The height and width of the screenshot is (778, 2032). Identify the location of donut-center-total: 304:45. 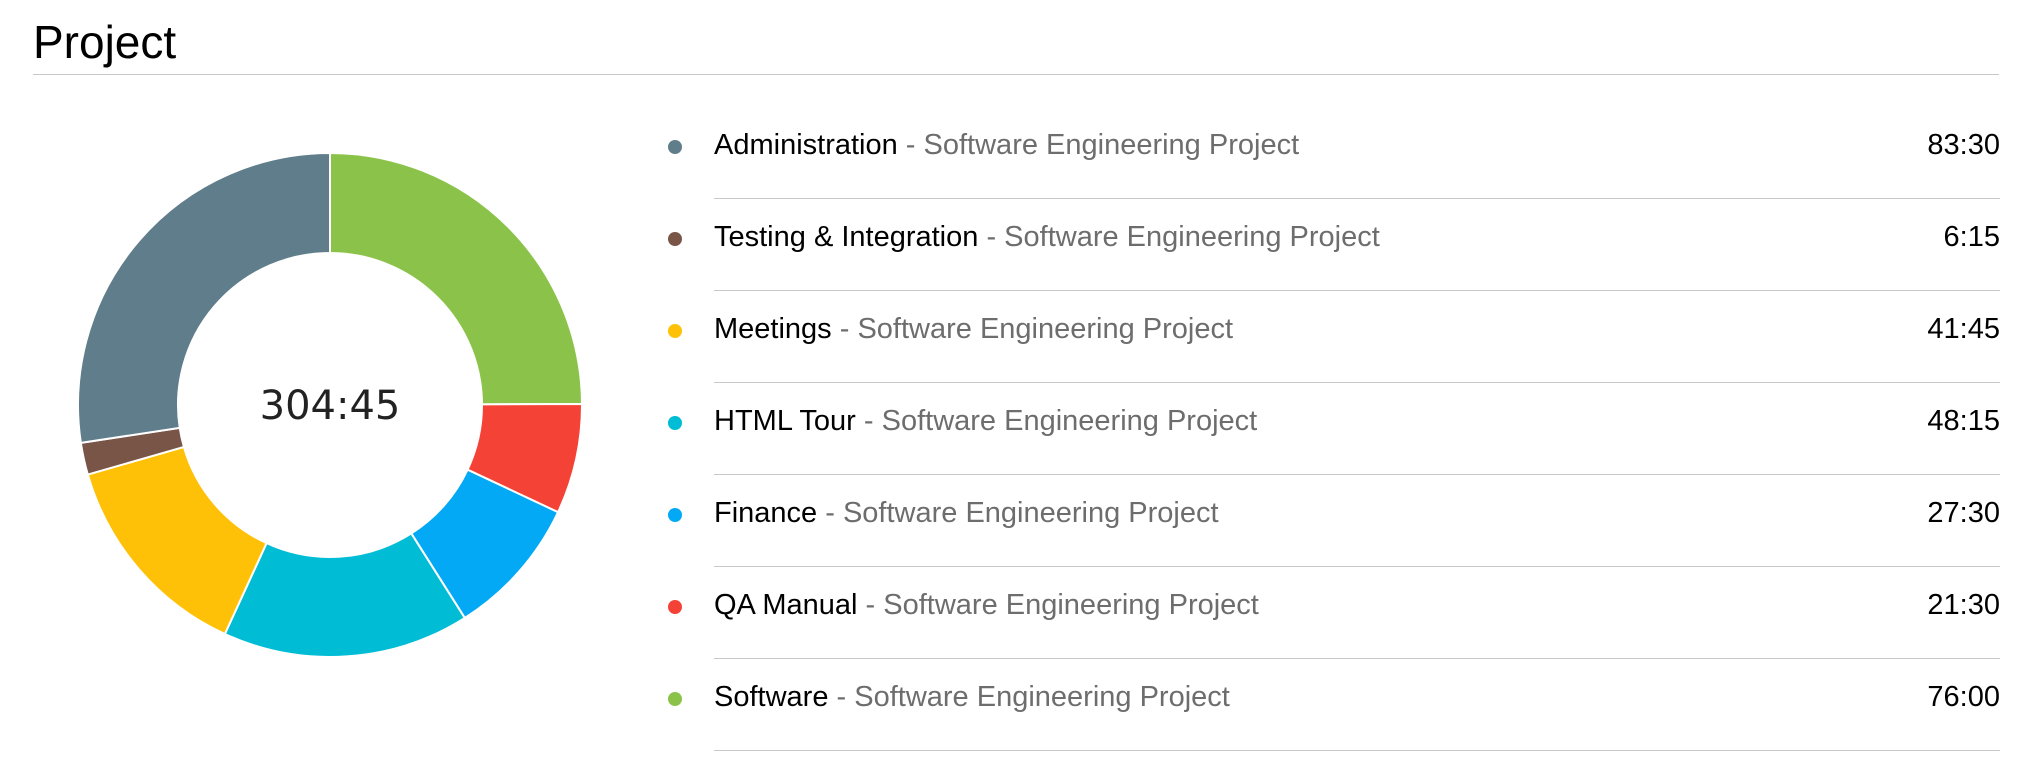
(330, 406).